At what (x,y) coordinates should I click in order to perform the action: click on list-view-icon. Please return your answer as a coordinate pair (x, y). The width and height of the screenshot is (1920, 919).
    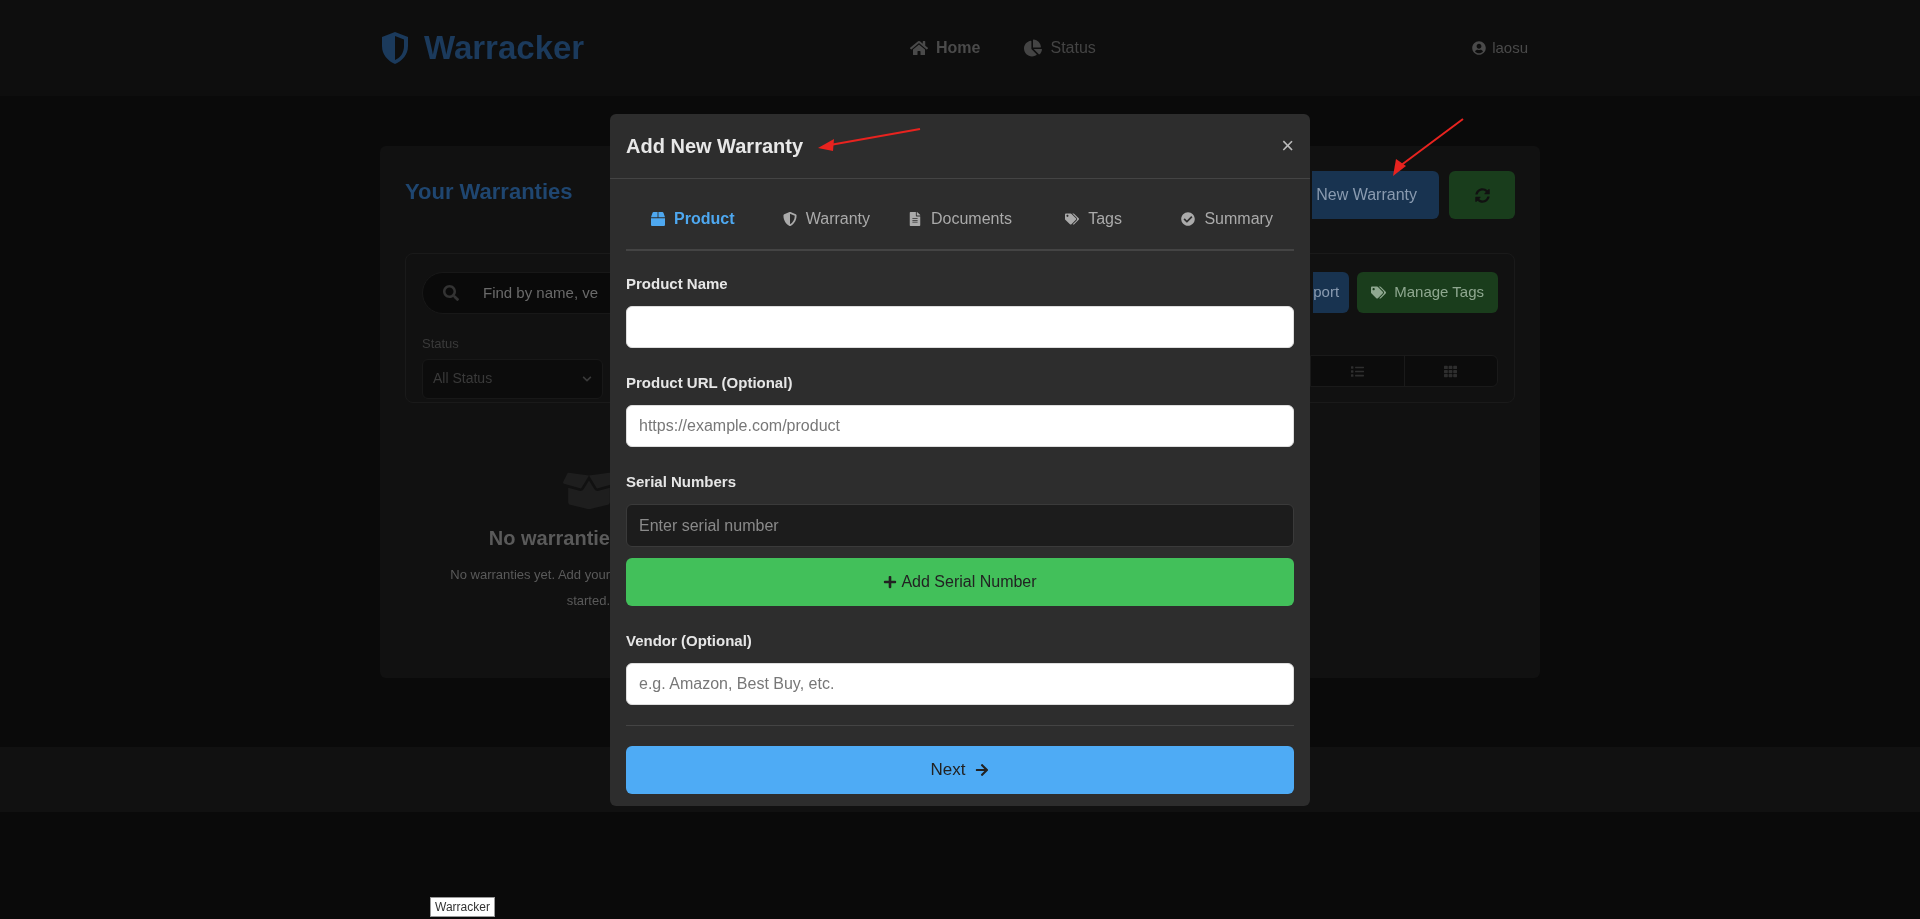
    Looking at the image, I should click on (1357, 371).